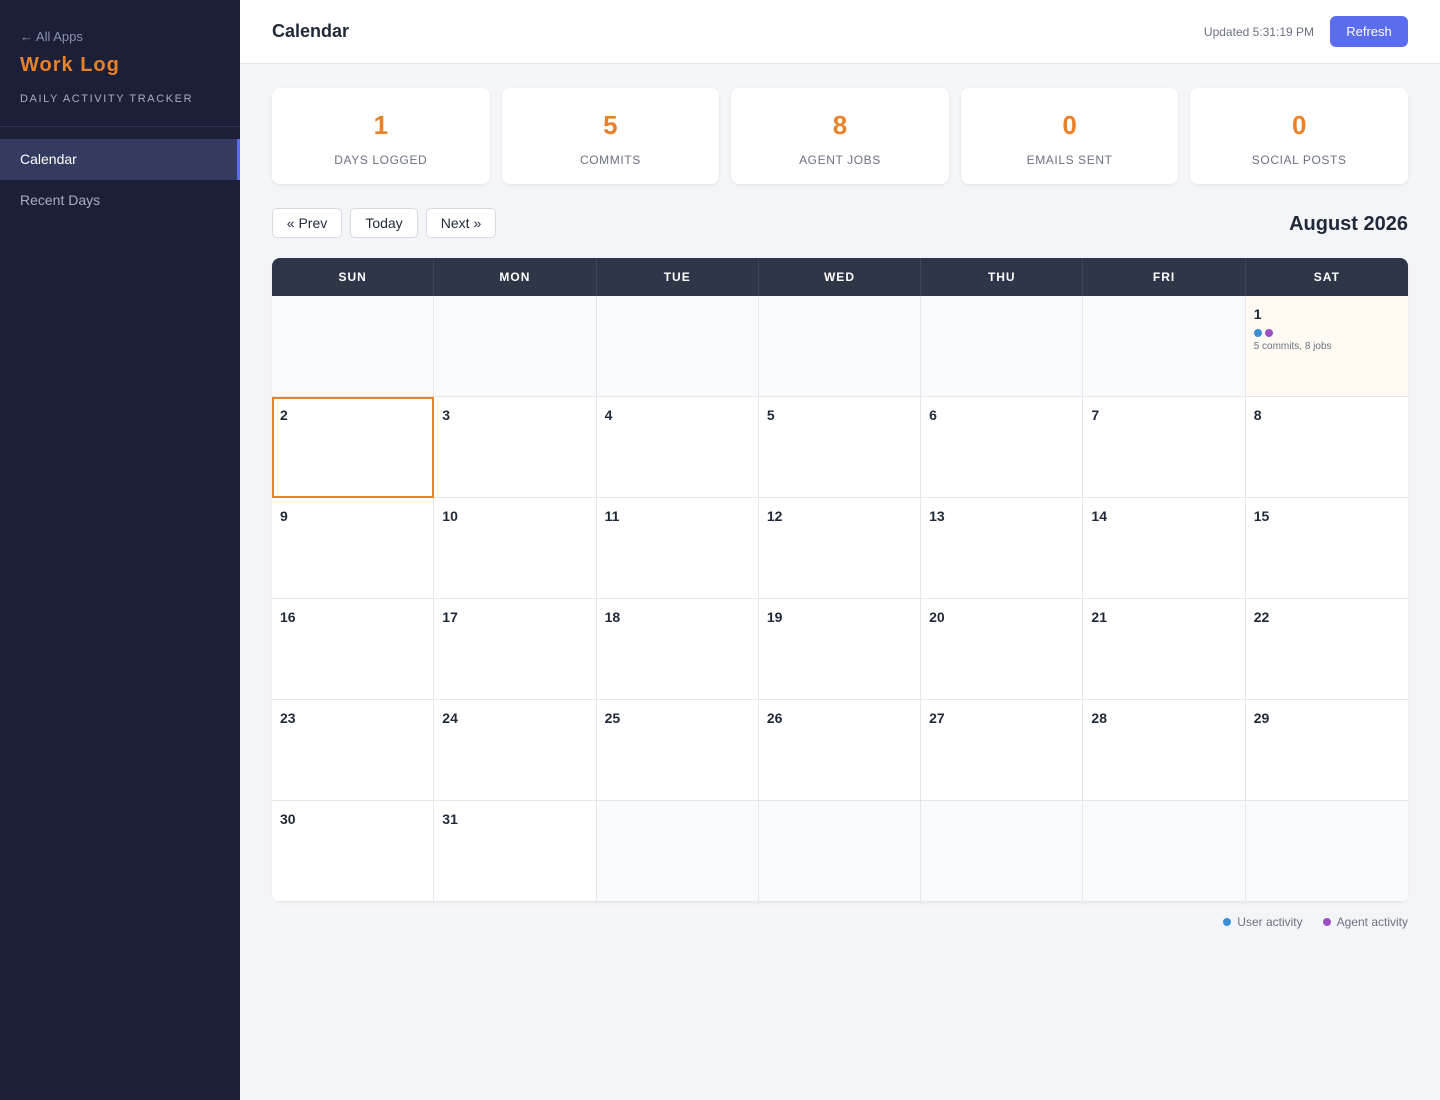 The width and height of the screenshot is (1440, 1100). What do you see at coordinates (608, 415) in the screenshot?
I see `day-number: 4` at bounding box center [608, 415].